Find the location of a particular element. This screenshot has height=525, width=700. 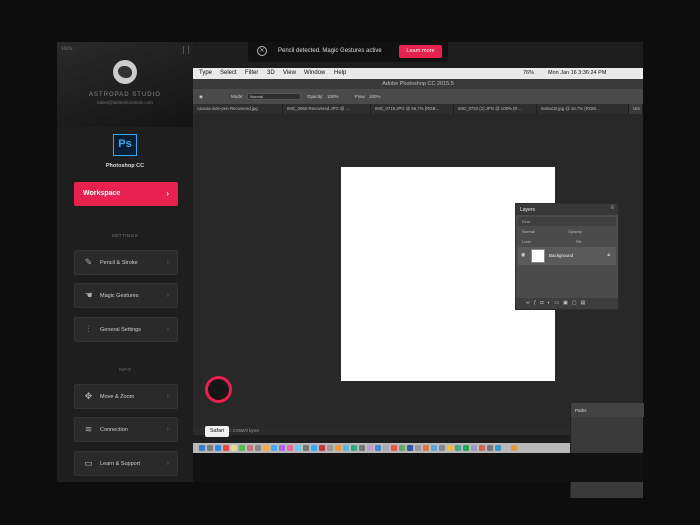

menu-3d: 3D is located at coordinates (271, 73).